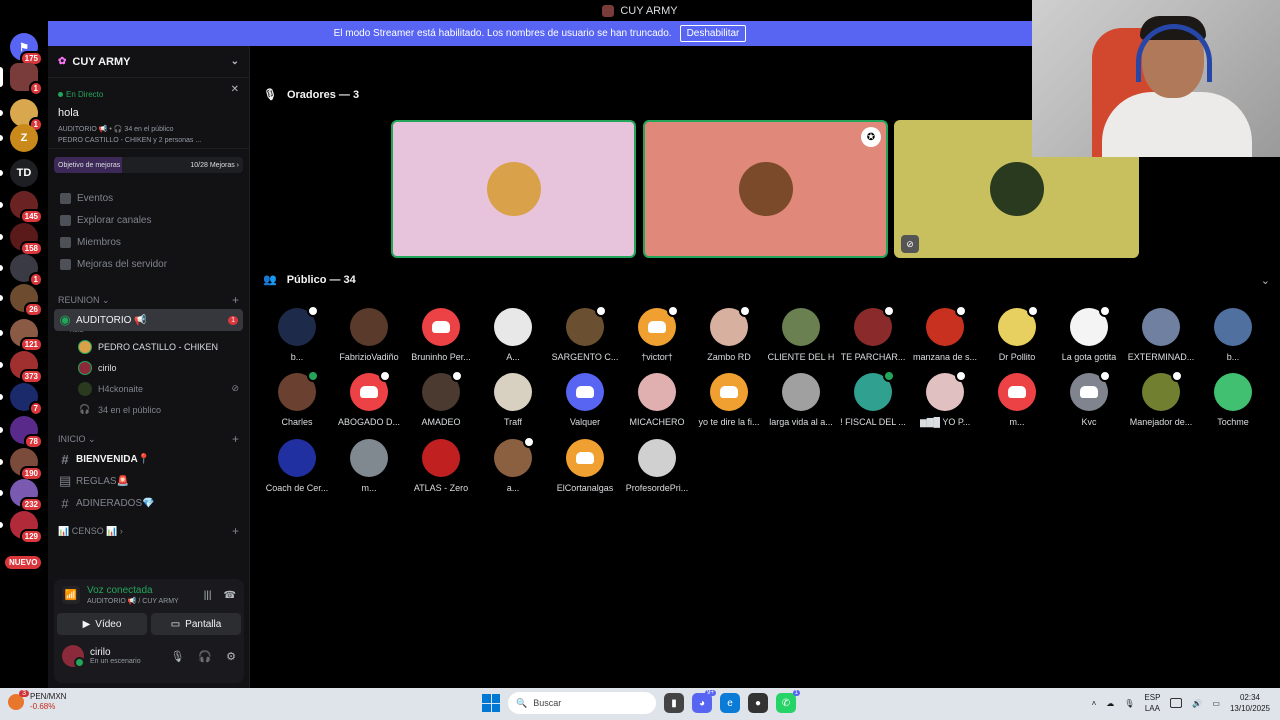  Describe the element at coordinates (765, 189) in the screenshot. I see `speaker-tile: ✪` at that location.